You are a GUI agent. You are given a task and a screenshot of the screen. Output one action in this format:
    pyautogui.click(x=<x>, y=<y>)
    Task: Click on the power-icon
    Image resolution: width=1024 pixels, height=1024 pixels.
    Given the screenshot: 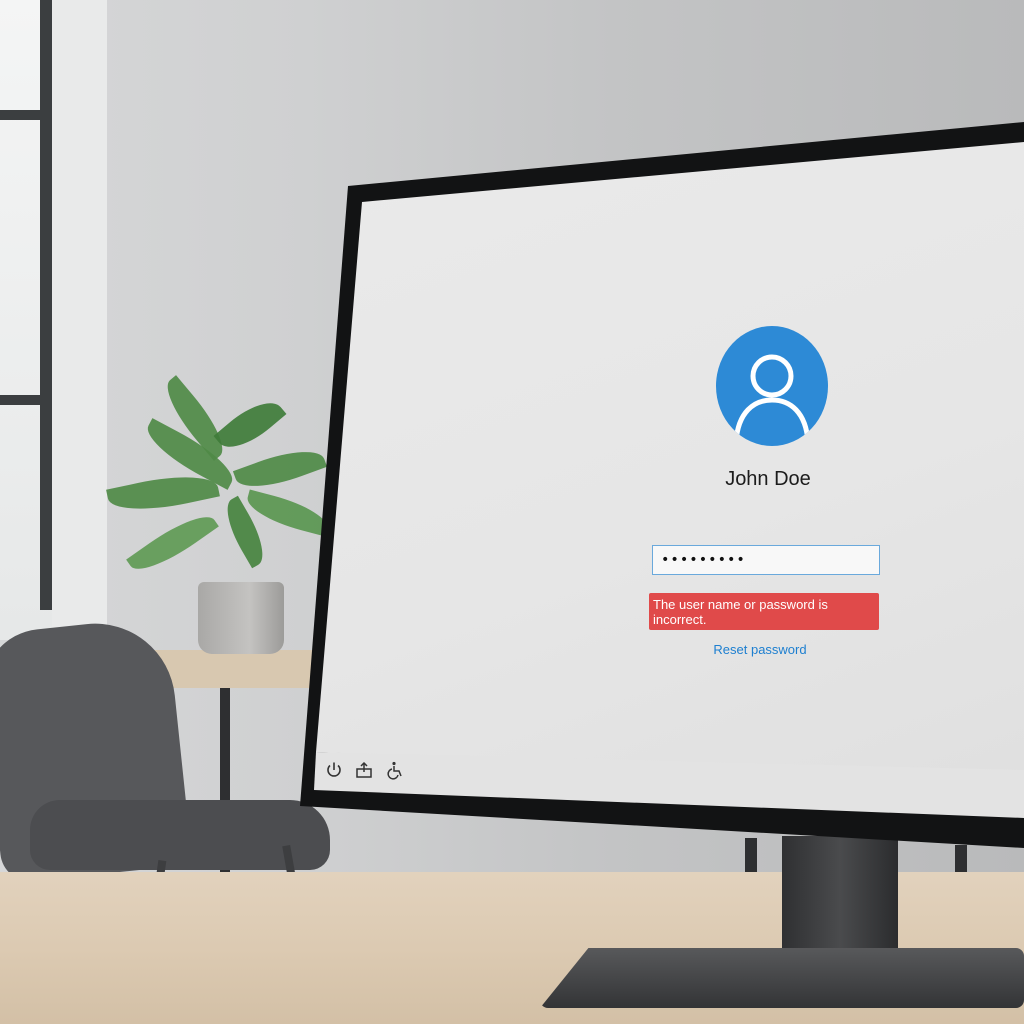 What is the action you would take?
    pyautogui.click(x=334, y=770)
    